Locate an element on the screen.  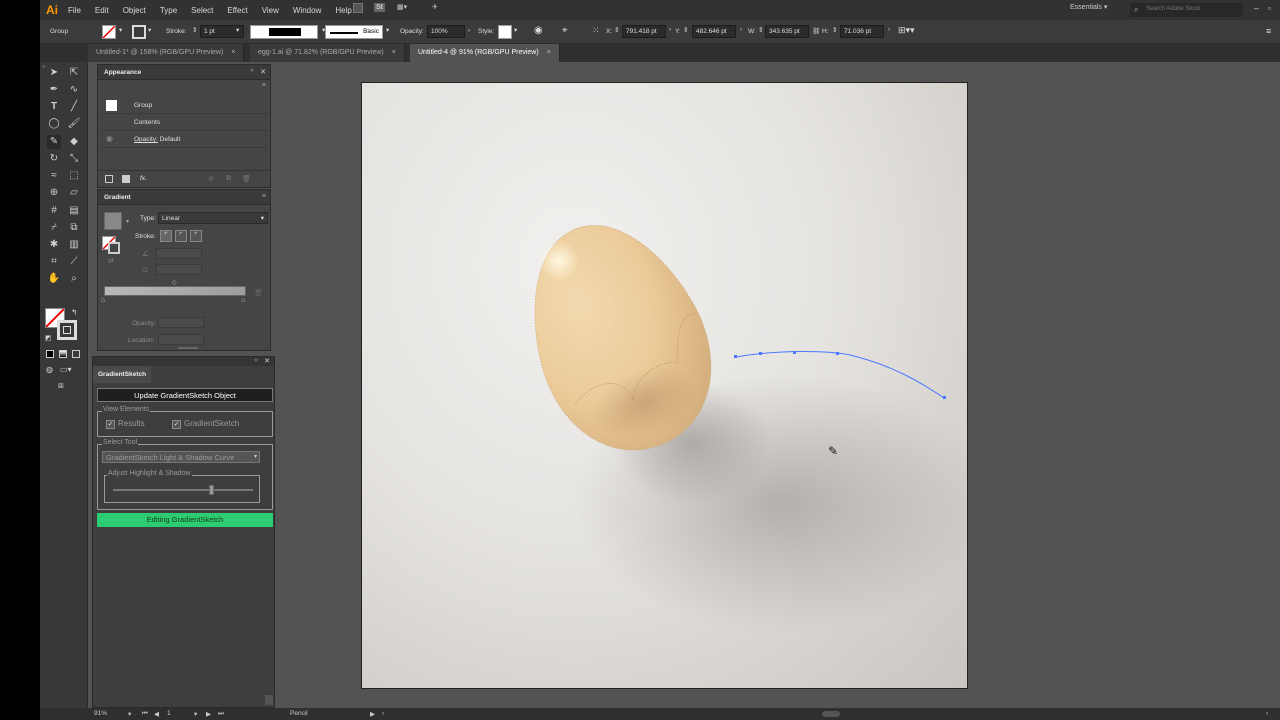
stroke-weight-dropdown-icon: ▾ is located at coordinates (237, 30).